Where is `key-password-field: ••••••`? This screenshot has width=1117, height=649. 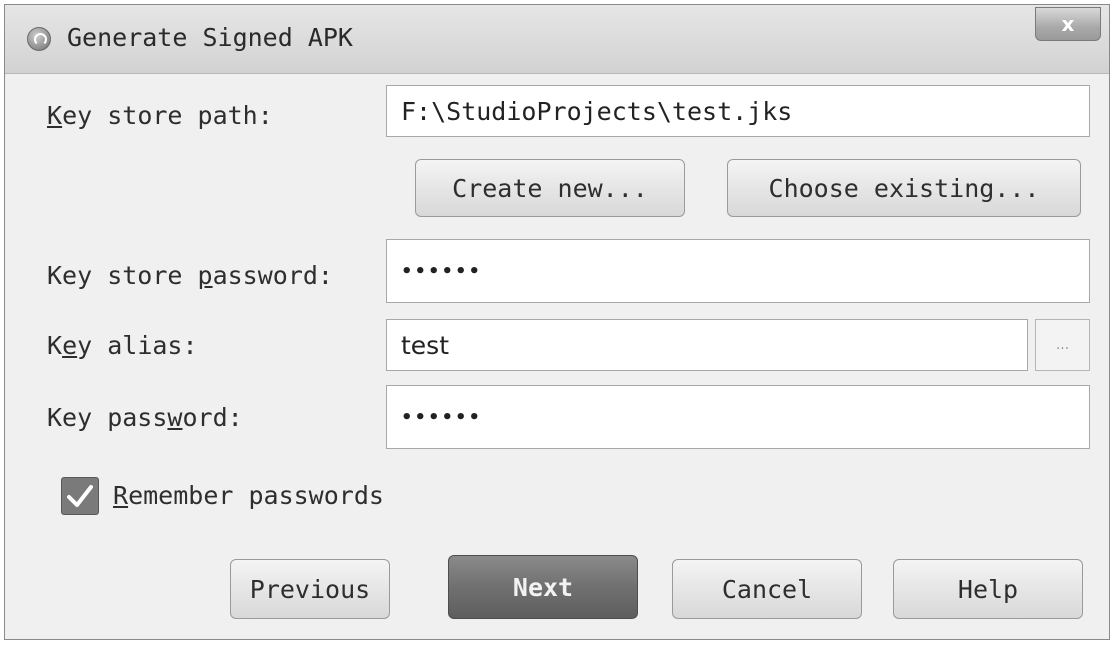
key-password-field: •••••• is located at coordinates (738, 417).